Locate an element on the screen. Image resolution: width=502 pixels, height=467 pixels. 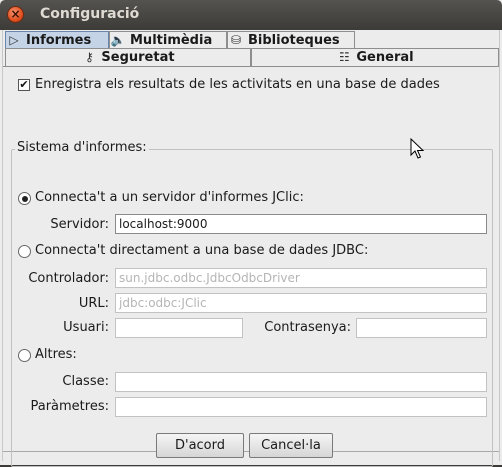
tab-general: ☷ General is located at coordinates (375, 57).